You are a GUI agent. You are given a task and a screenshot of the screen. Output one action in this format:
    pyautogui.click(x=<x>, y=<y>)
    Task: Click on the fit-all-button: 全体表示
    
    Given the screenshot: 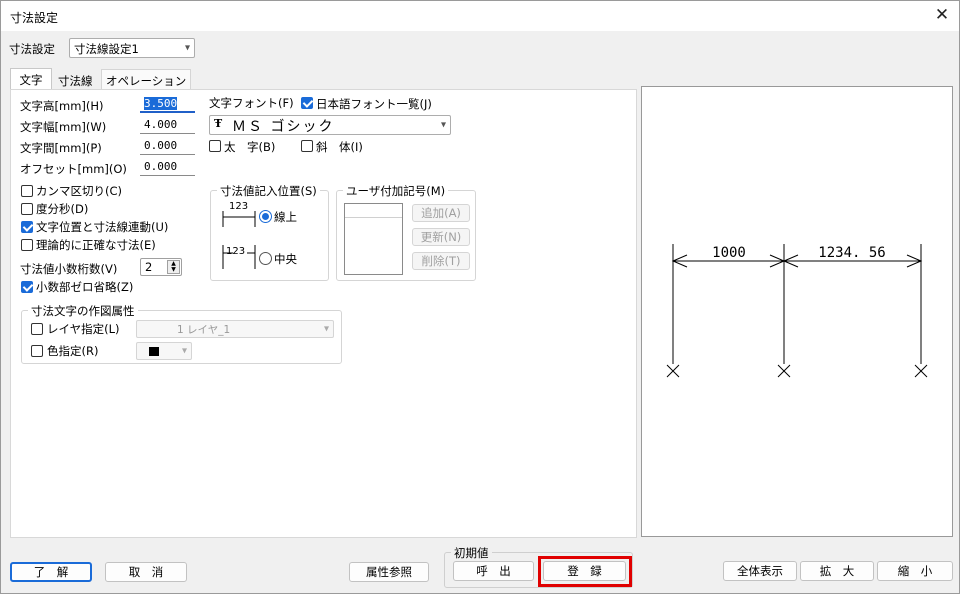 What is the action you would take?
    pyautogui.click(x=760, y=571)
    